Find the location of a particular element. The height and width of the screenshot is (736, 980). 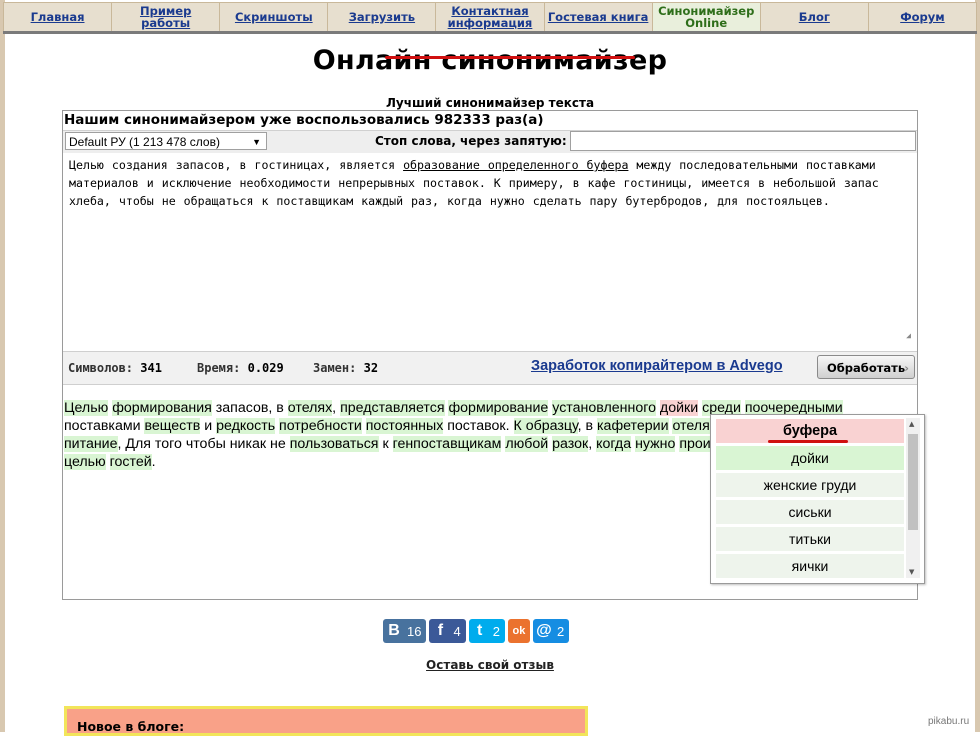

synonym-option: сиськи is located at coordinates (810, 512).